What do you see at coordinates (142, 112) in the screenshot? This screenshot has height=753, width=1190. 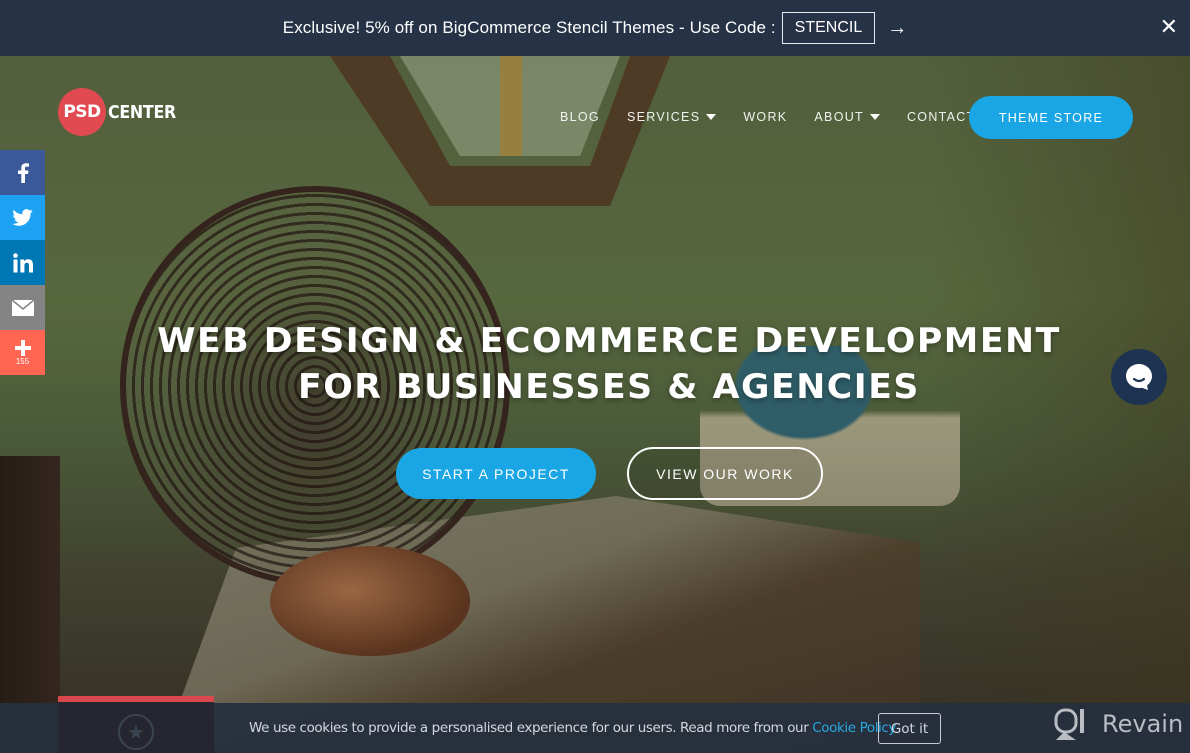 I see `logo-text: CENTER` at bounding box center [142, 112].